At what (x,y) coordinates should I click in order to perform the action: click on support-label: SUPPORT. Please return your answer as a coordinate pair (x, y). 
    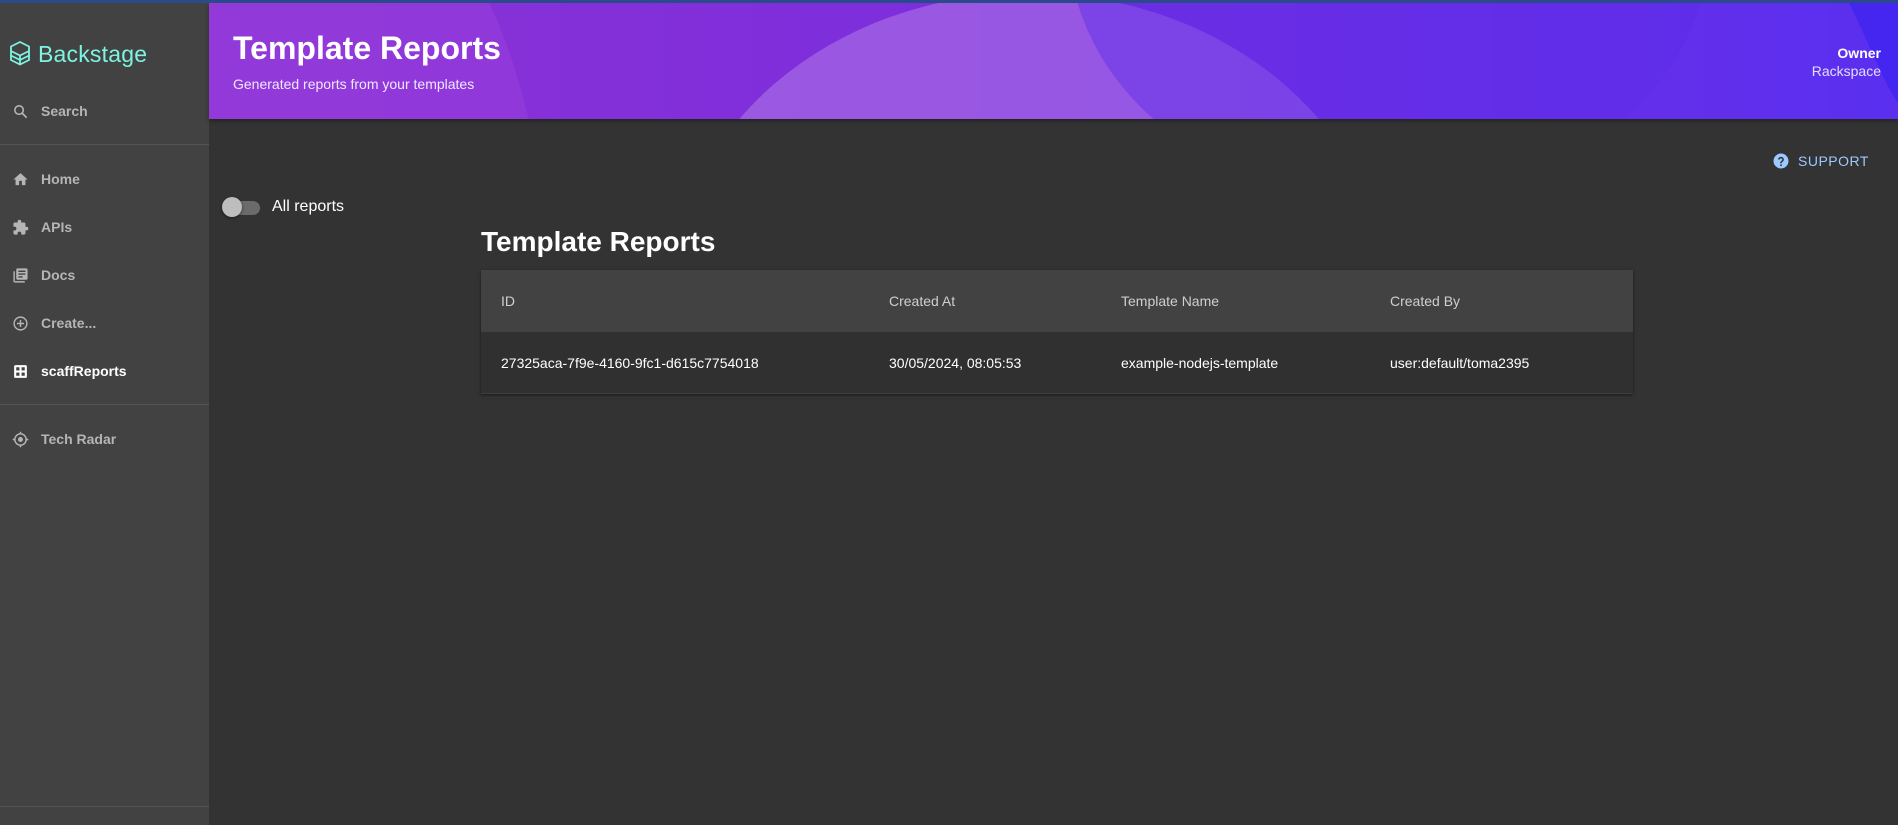
    Looking at the image, I should click on (1833, 161).